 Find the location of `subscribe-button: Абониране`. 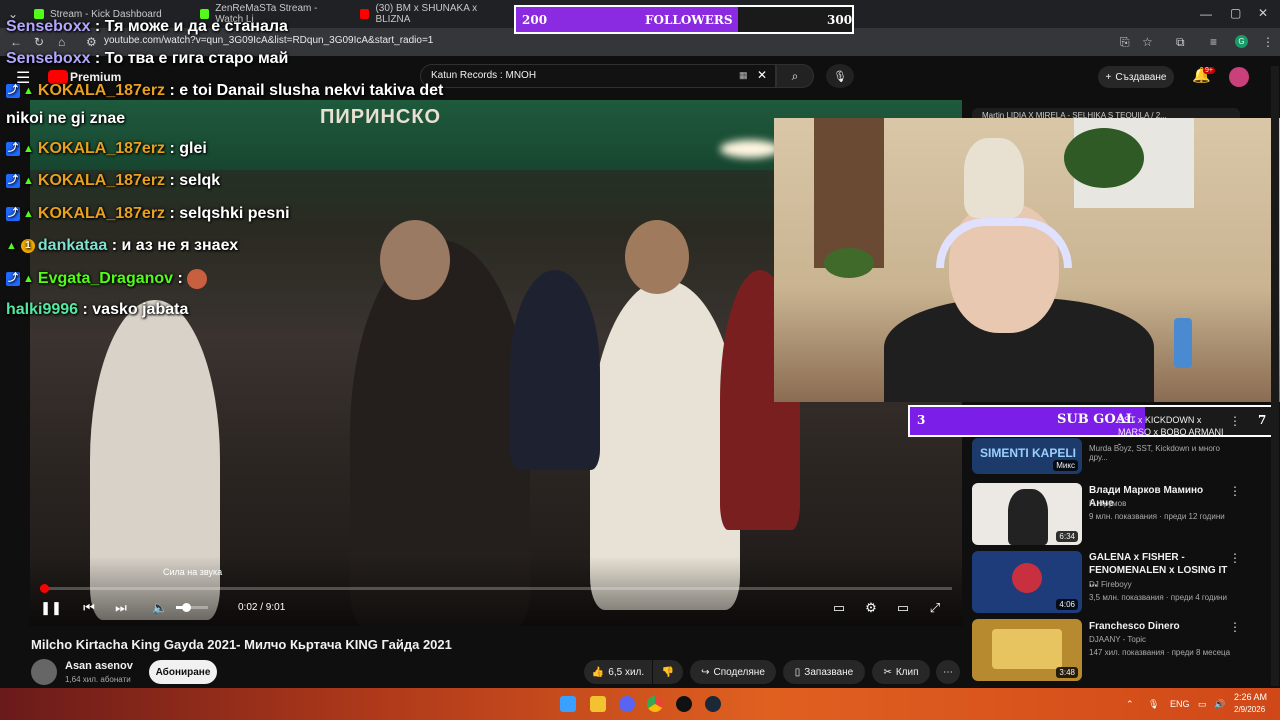

subscribe-button: Абониране is located at coordinates (183, 672).